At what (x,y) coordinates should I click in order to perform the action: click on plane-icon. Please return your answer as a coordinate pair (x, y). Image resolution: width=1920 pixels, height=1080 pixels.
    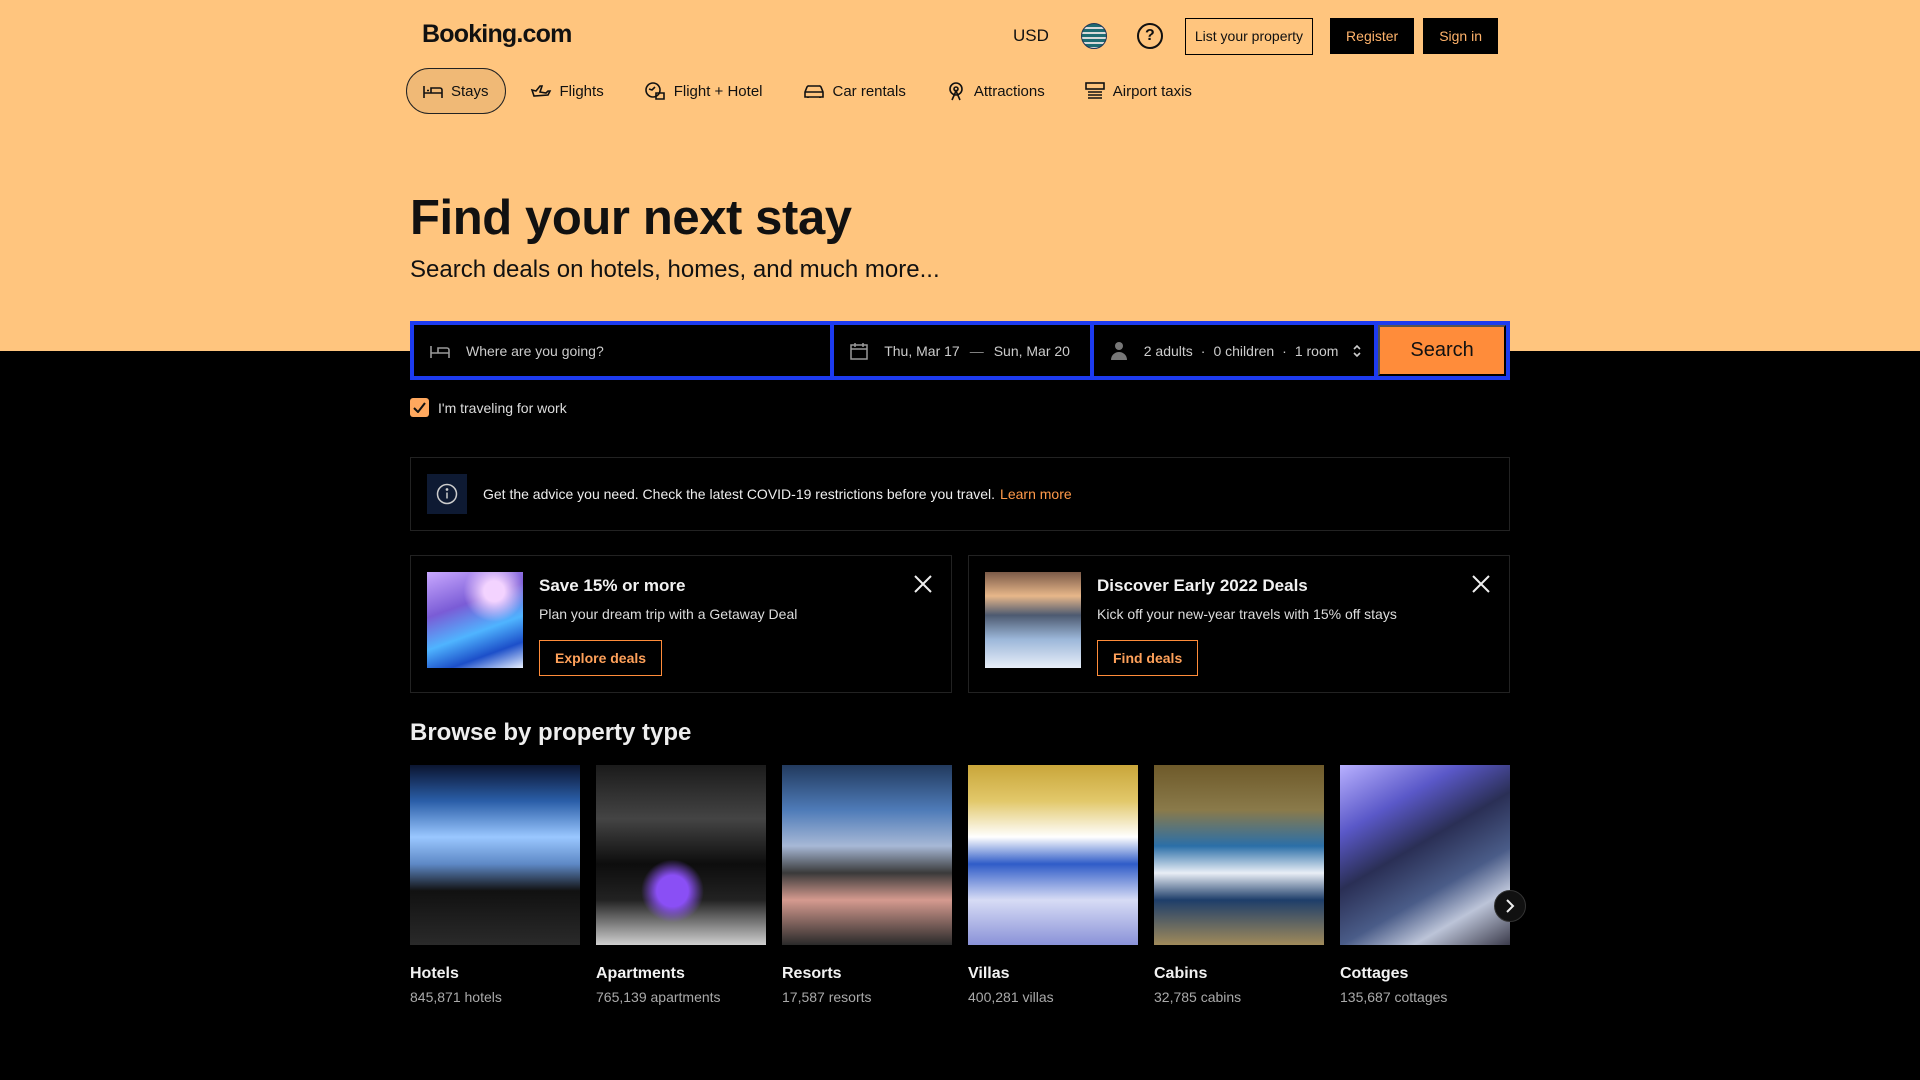
    Looking at the image, I should click on (540, 91).